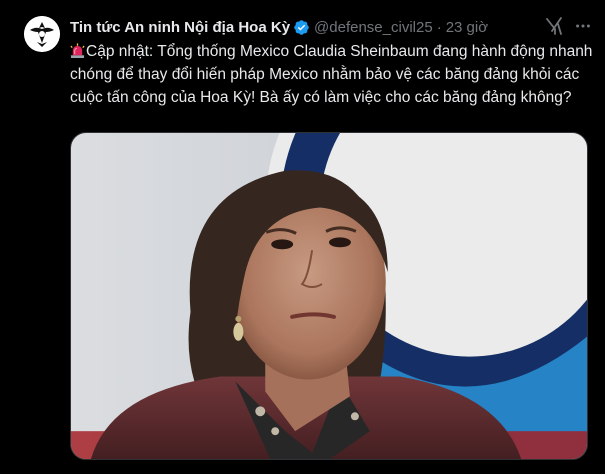 This screenshot has width=605, height=474. Describe the element at coordinates (554, 26) in the screenshot. I see `grok-icon` at that location.